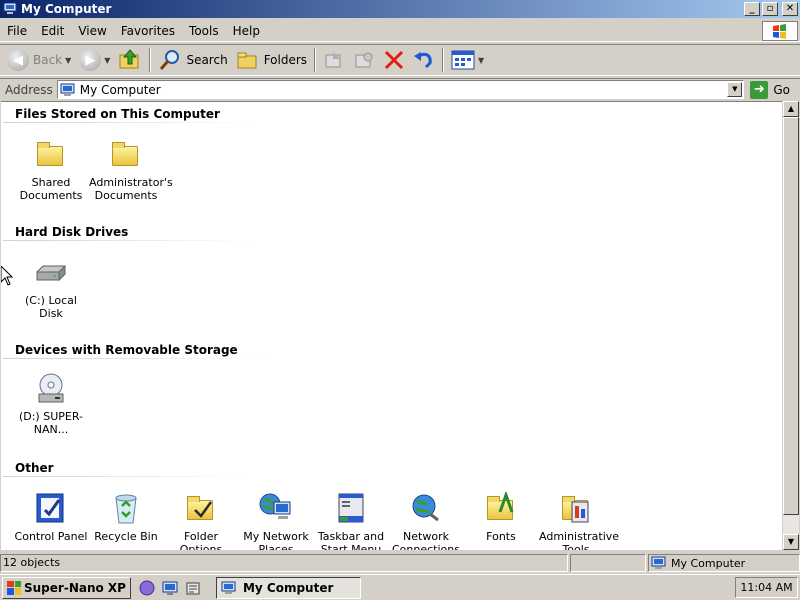 Image resolution: width=800 pixels, height=600 pixels. I want to click on clock: 11:04 AM, so click(766, 587).